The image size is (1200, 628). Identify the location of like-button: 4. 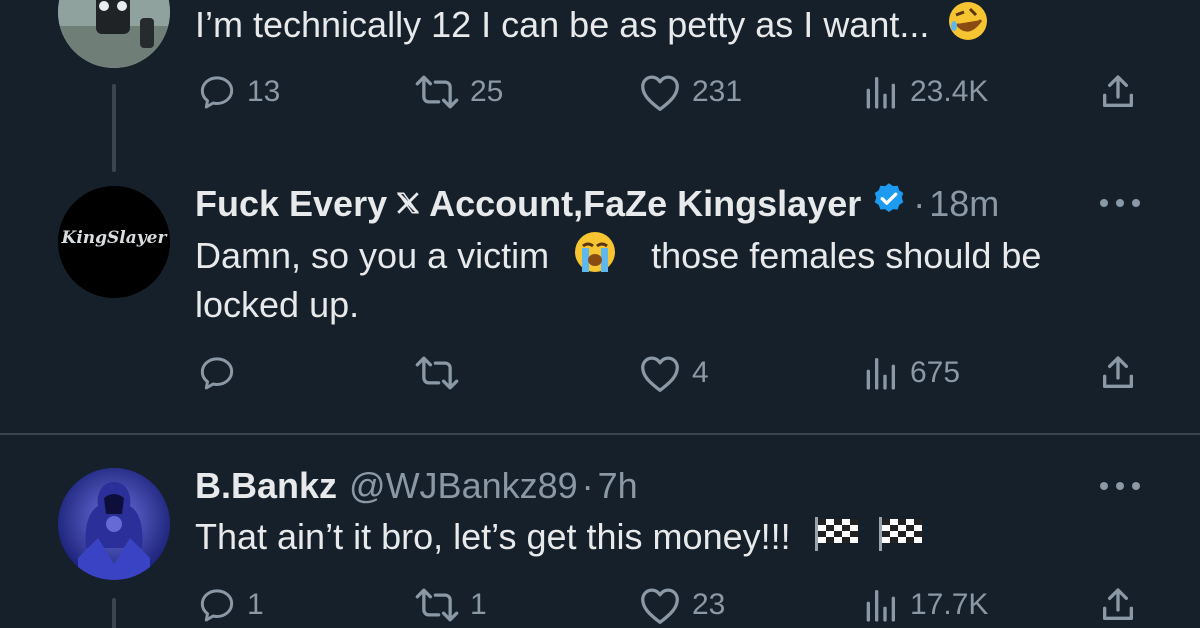
(673, 373).